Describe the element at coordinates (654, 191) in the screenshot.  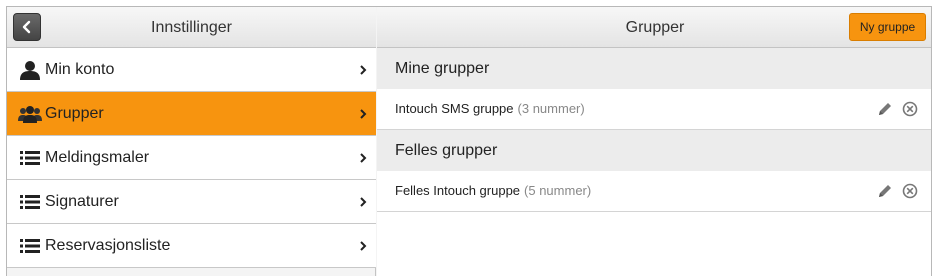
I see `group-row: Felles Intouch gruppe (5 nummer)` at that location.